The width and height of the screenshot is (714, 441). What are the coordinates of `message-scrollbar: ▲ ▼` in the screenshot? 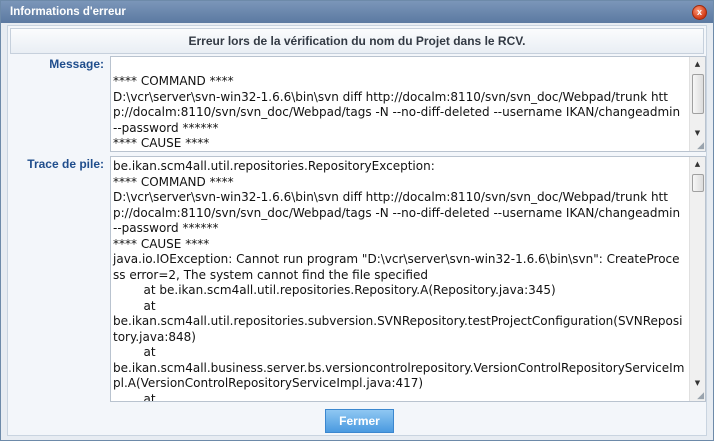 It's located at (697, 104).